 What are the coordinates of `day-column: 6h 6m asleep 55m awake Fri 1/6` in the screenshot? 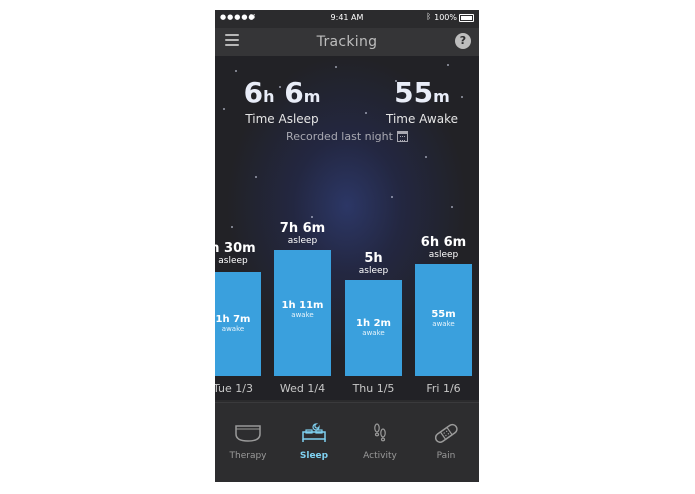 It's located at (443, 319).